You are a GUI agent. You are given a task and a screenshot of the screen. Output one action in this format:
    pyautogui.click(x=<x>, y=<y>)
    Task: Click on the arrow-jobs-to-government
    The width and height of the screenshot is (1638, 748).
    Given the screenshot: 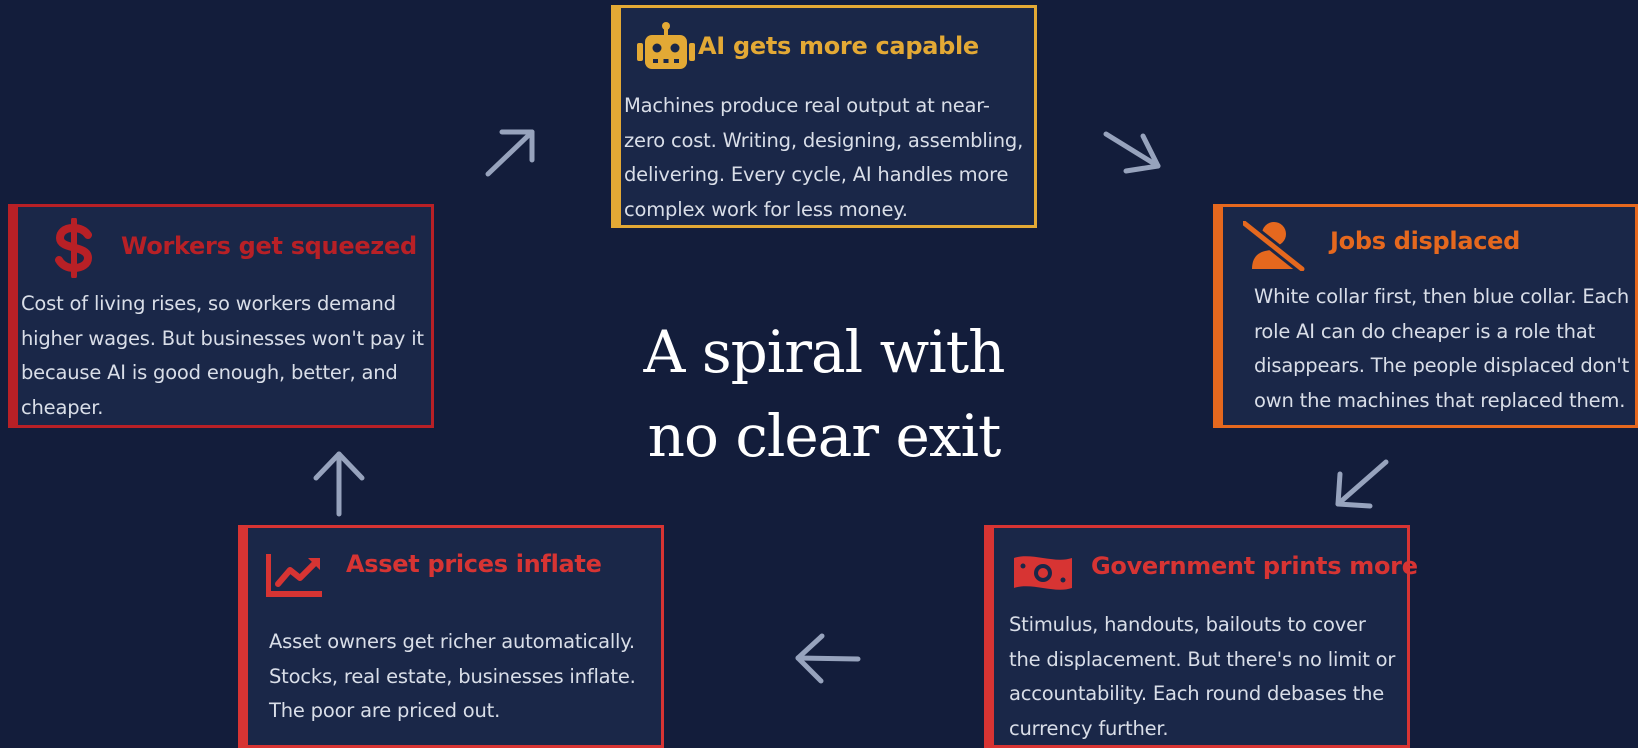 What is the action you would take?
    pyautogui.click(x=1362, y=484)
    